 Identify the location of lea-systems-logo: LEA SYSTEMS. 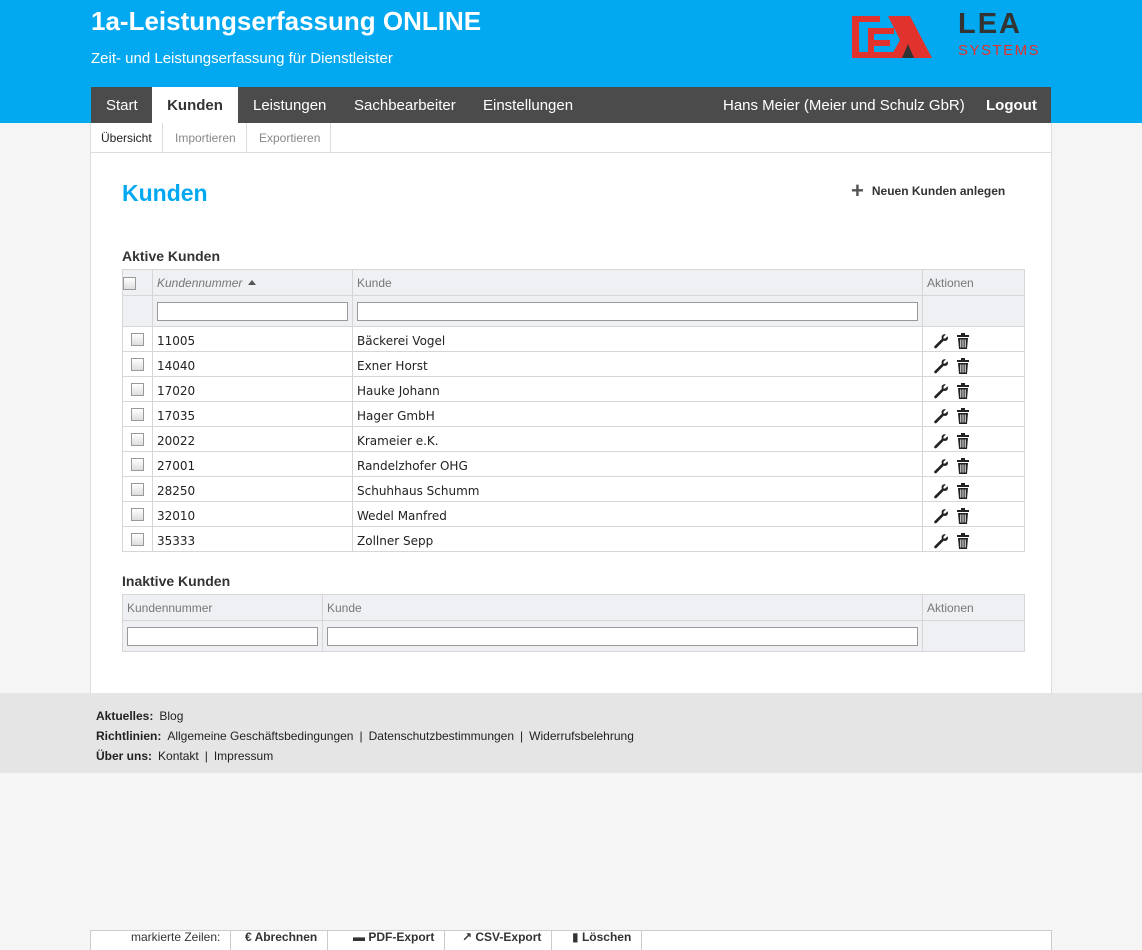
(950, 36).